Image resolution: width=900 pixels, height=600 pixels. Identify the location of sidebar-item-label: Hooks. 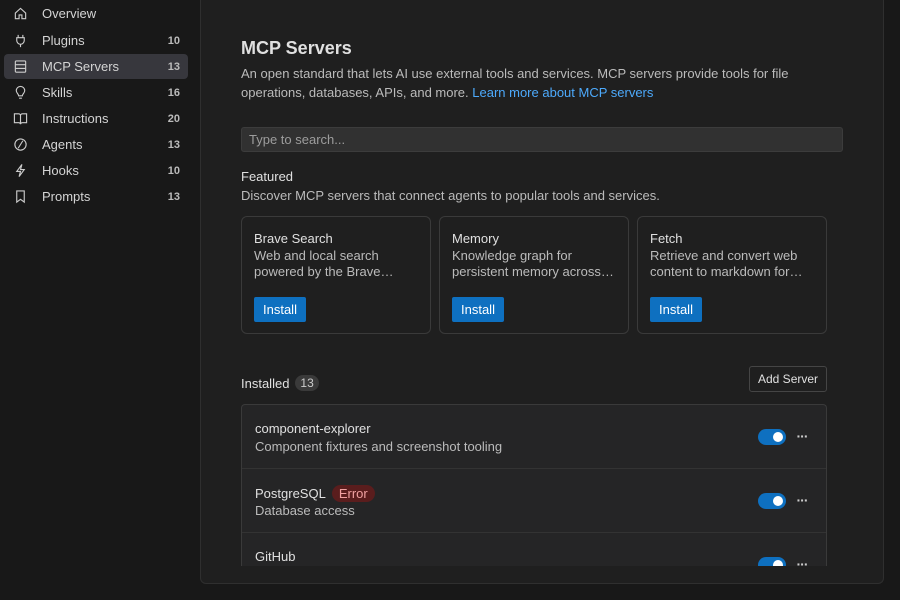
(60, 170).